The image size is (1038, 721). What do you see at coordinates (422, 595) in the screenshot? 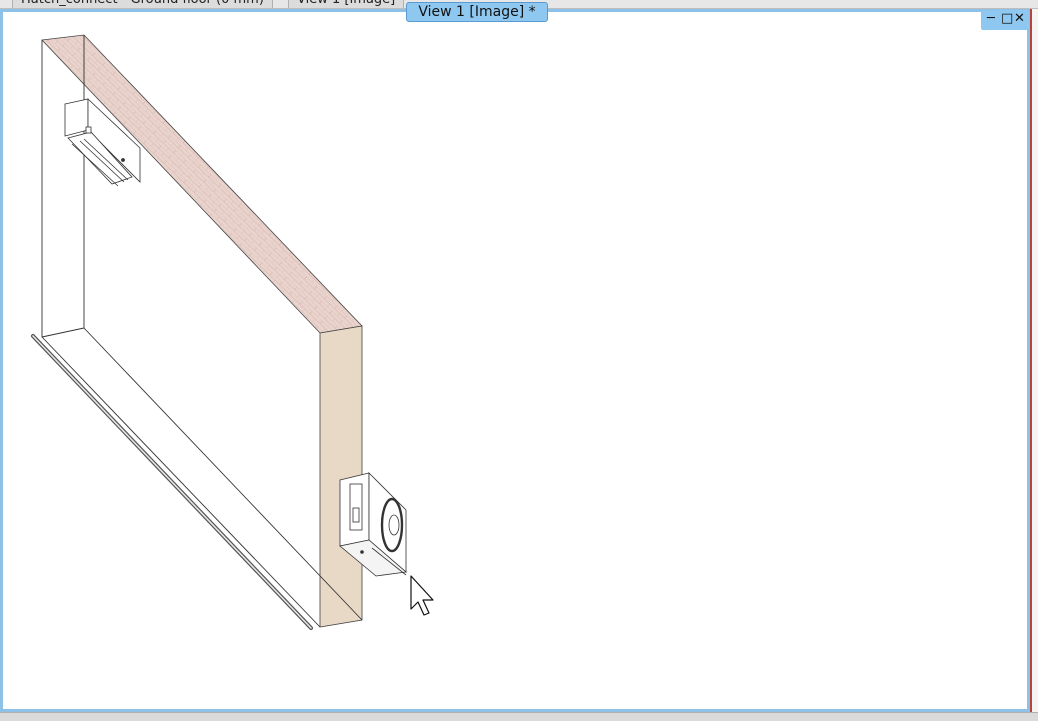
I see `mouse-cursor` at bounding box center [422, 595].